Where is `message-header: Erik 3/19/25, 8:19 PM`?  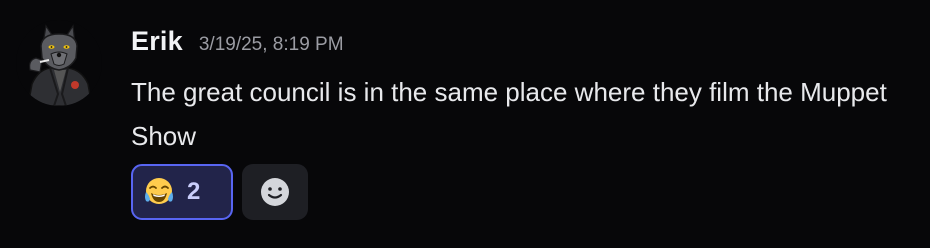 message-header: Erik 3/19/25, 8:19 PM is located at coordinates (237, 46).